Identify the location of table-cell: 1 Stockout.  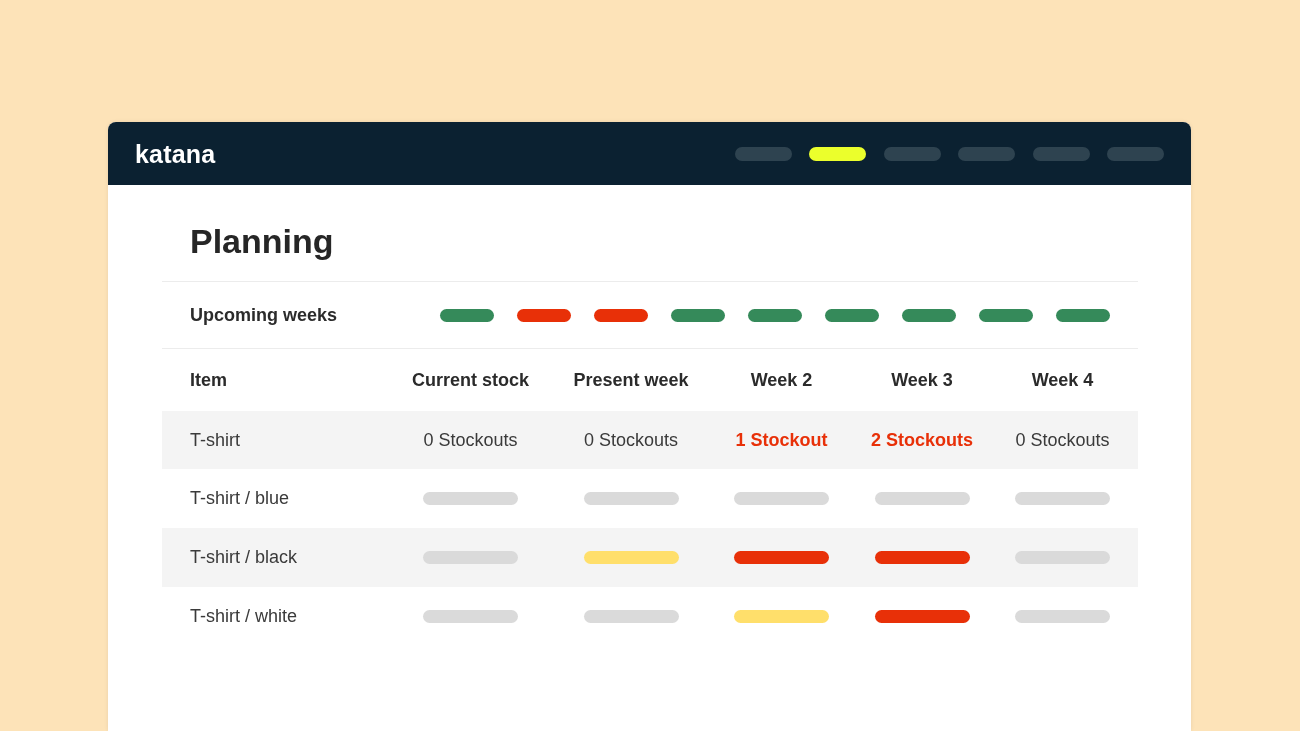
(781, 440).